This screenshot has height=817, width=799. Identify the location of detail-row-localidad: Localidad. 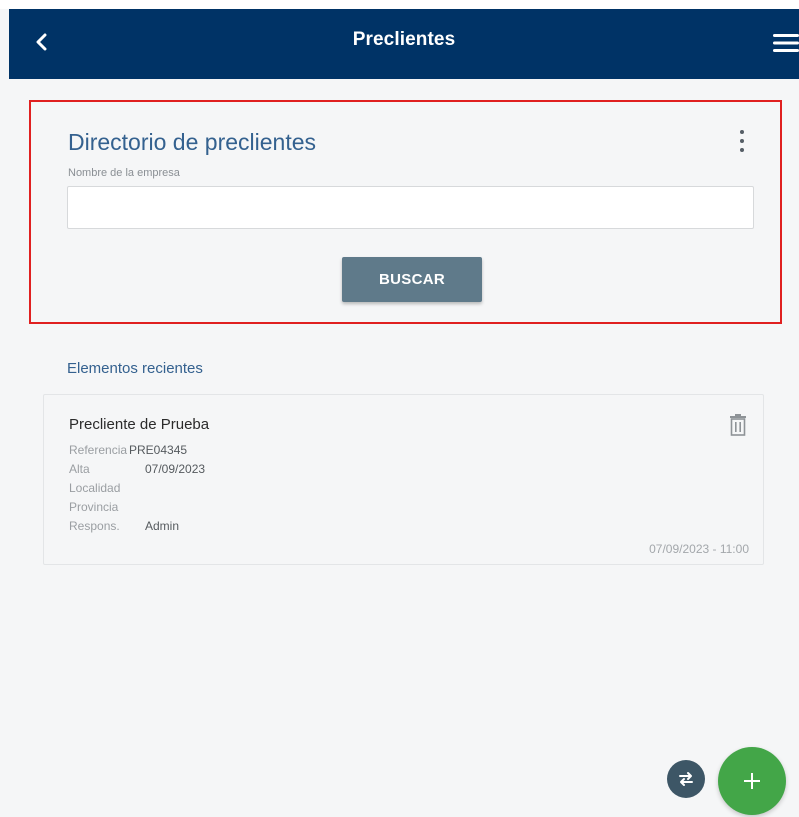
(137, 487).